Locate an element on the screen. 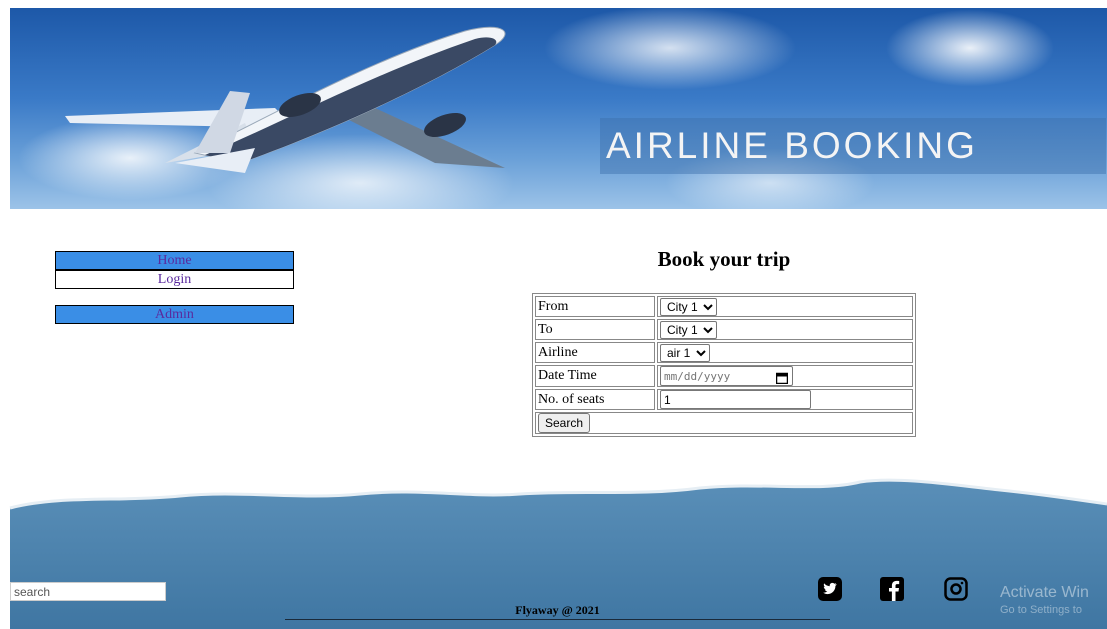 Image resolution: width=1107 pixels, height=629 pixels. airline-row: Airline air 1 is located at coordinates (724, 352).